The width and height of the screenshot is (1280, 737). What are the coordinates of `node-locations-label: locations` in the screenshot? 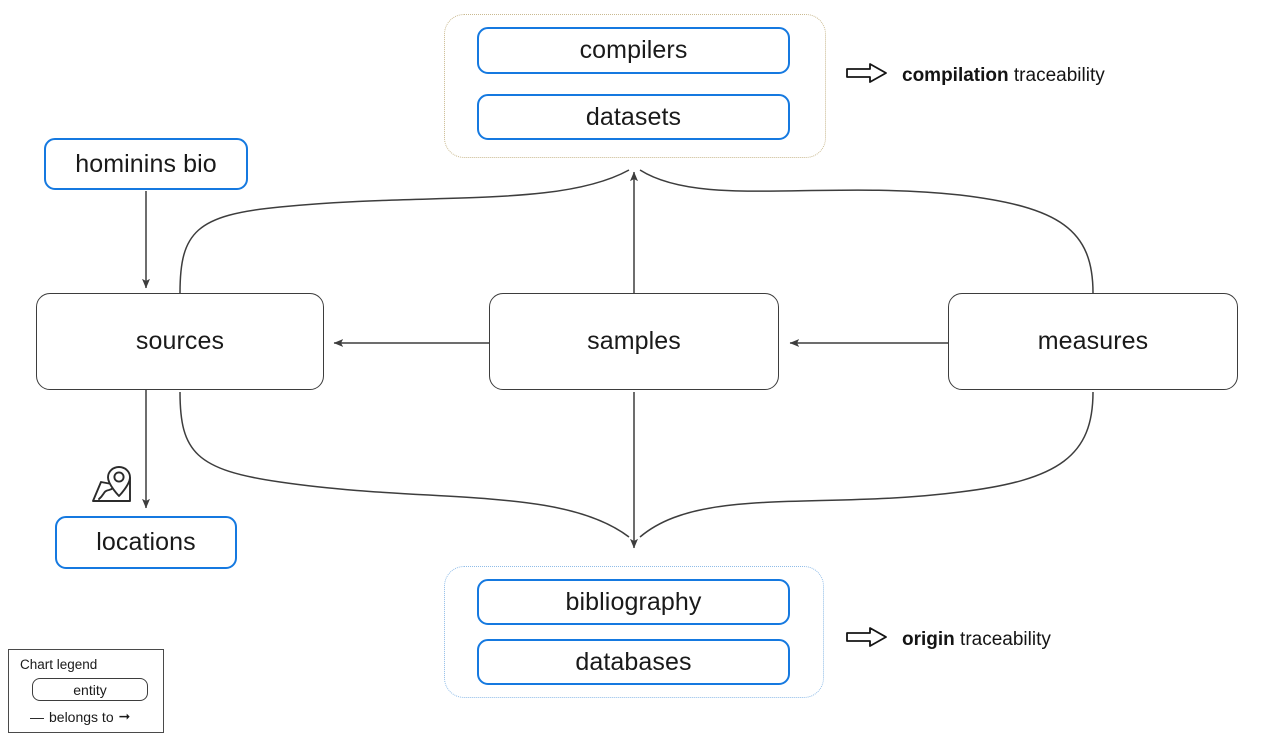 It's located at (146, 542).